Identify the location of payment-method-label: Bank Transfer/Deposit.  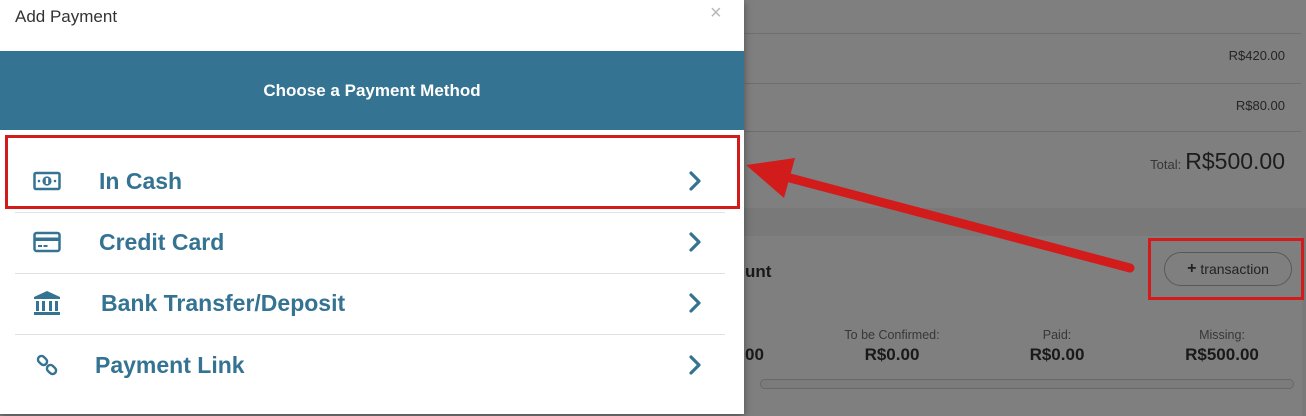
(223, 303).